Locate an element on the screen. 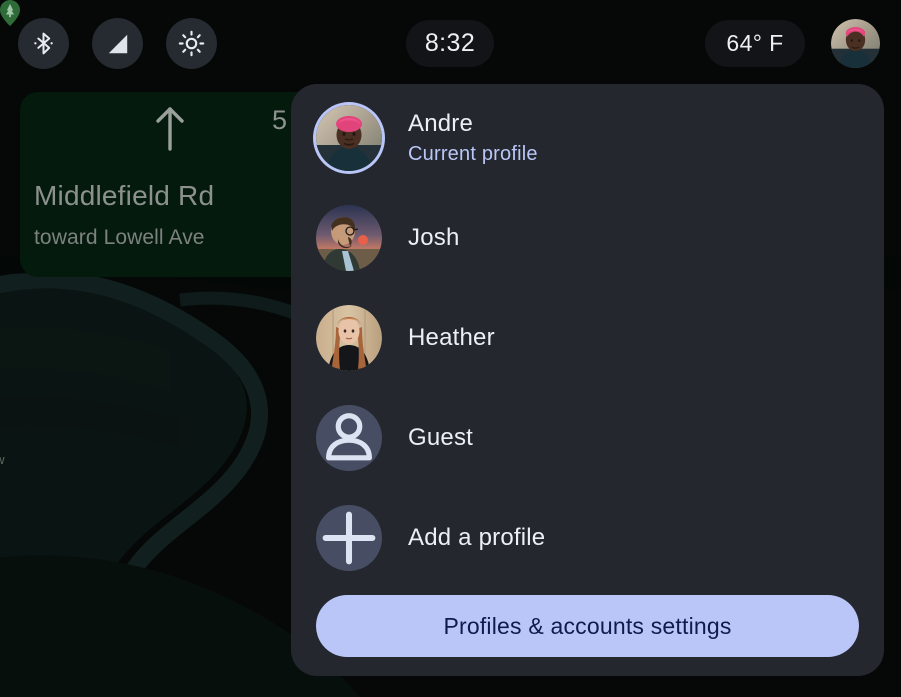 The image size is (901, 697). bluetooth-button is located at coordinates (43, 43).